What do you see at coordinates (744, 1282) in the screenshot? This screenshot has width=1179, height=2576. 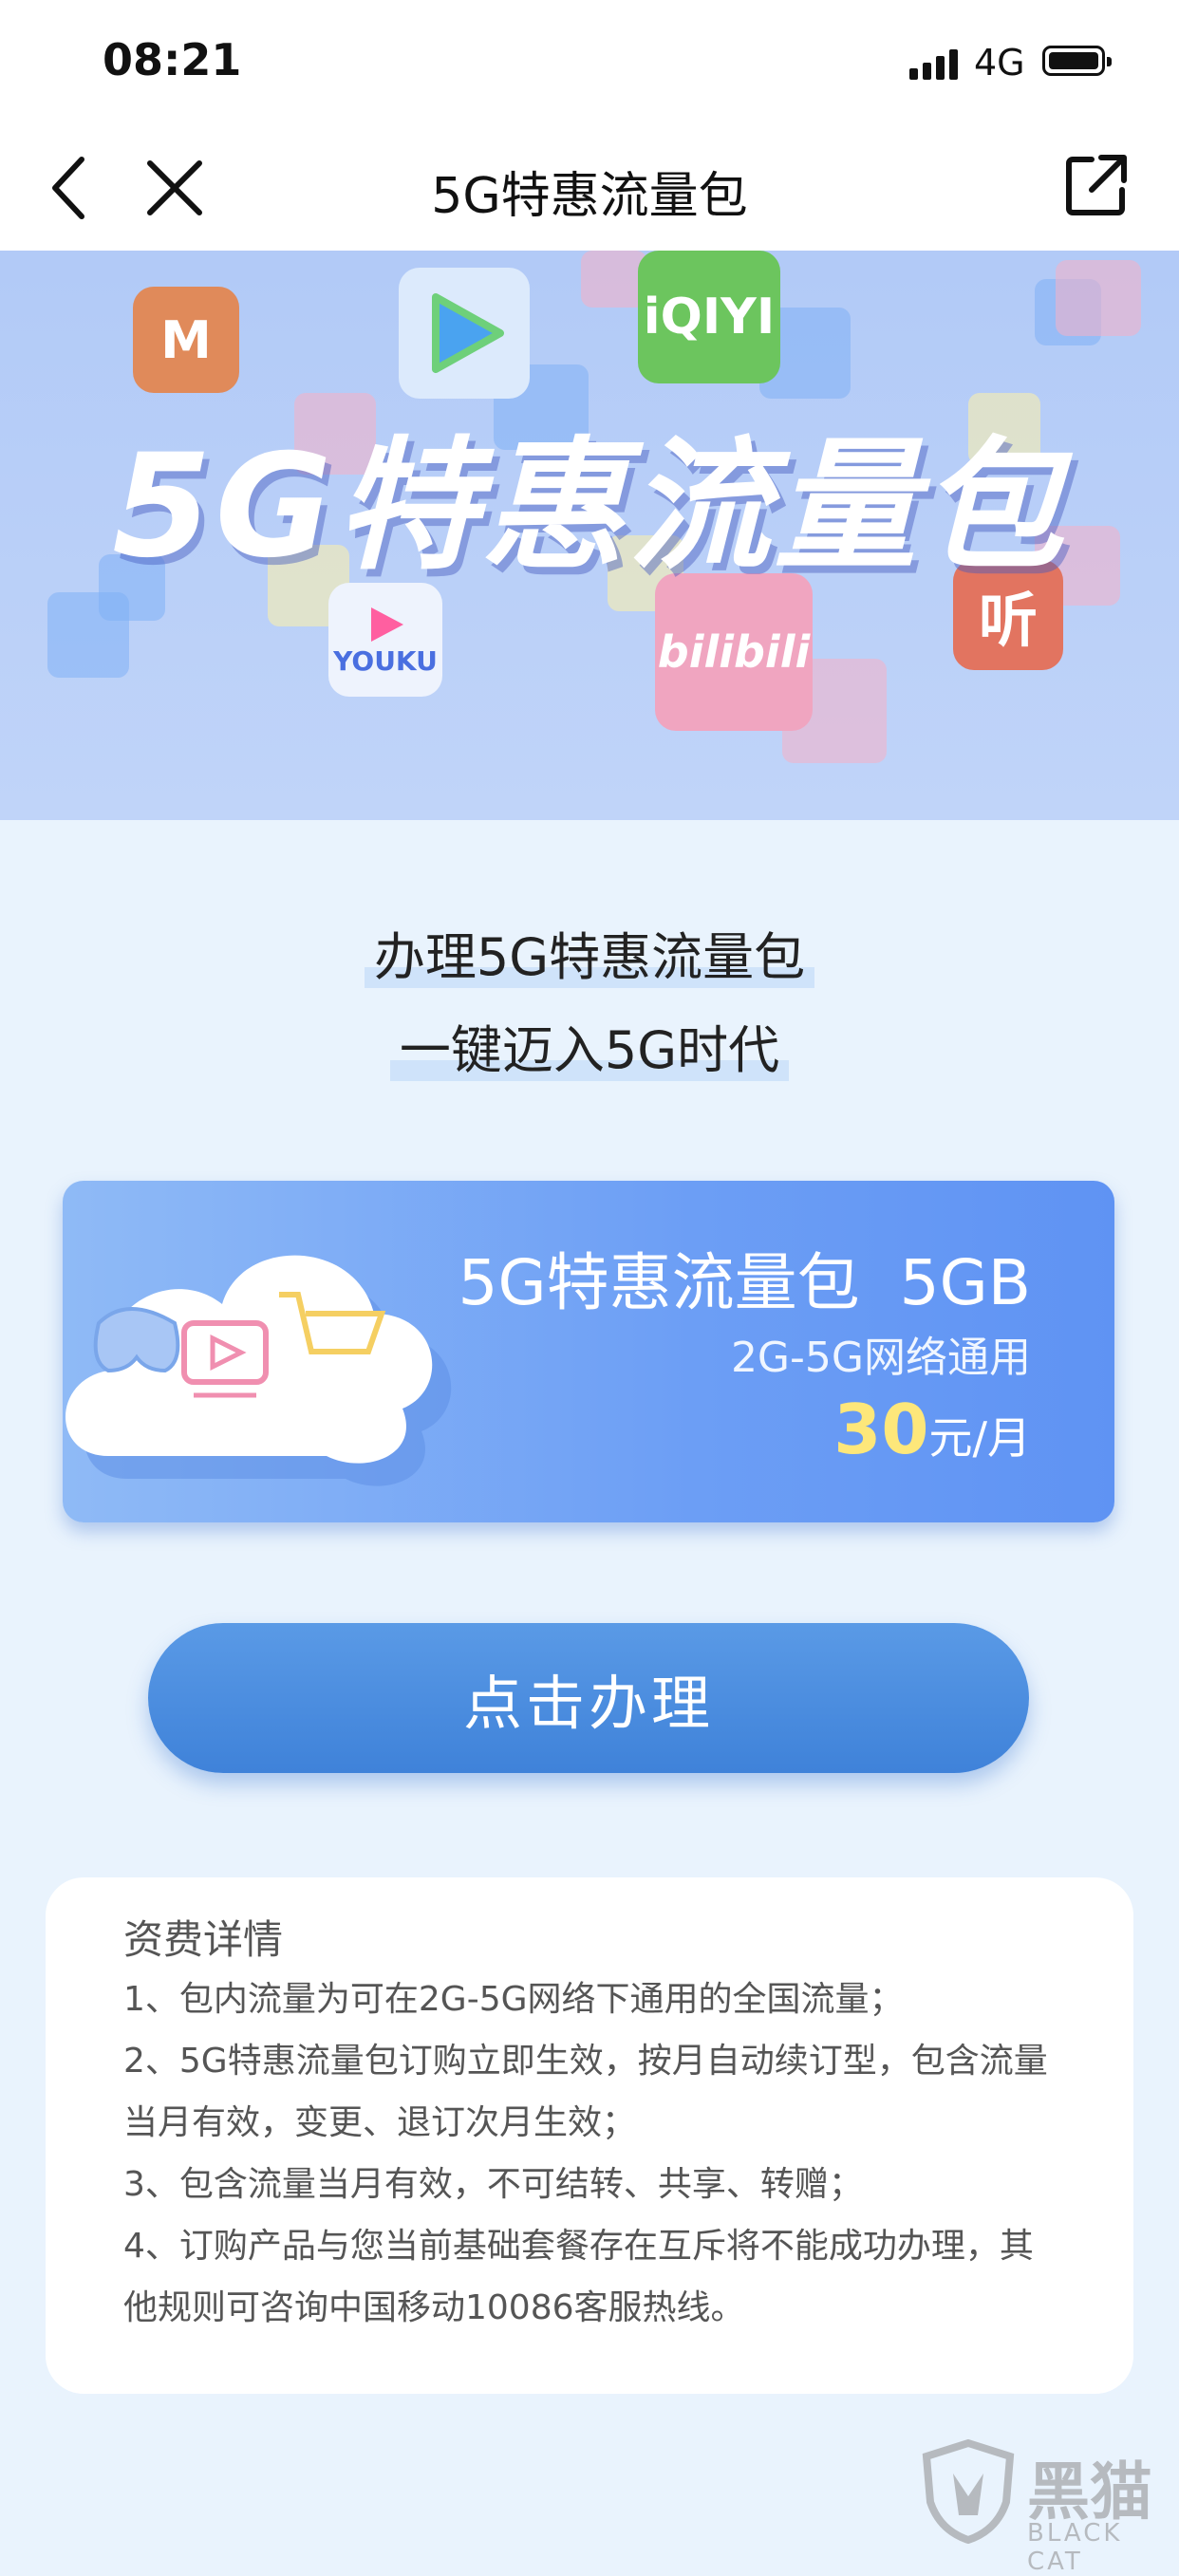 I see `package-name: 5G特惠流量包 5GB` at bounding box center [744, 1282].